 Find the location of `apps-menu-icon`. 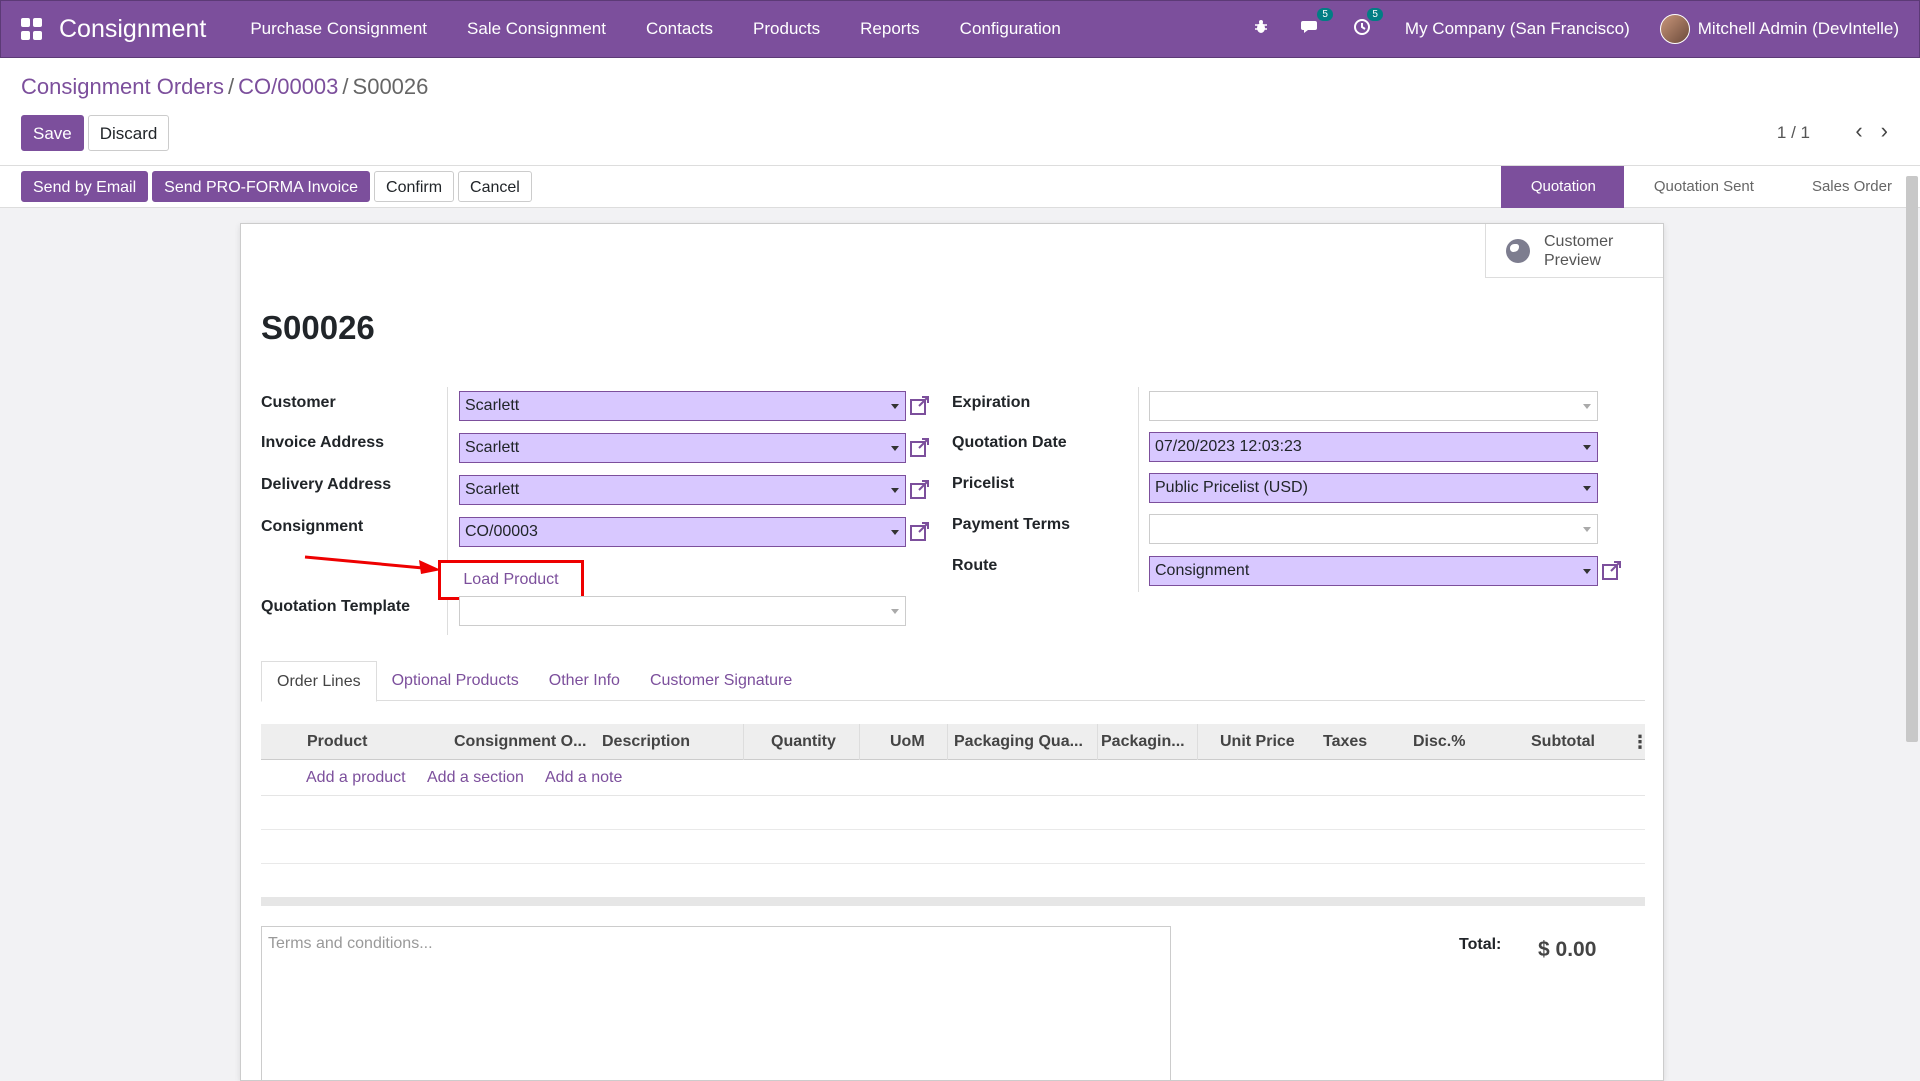

apps-menu-icon is located at coordinates (32, 29).